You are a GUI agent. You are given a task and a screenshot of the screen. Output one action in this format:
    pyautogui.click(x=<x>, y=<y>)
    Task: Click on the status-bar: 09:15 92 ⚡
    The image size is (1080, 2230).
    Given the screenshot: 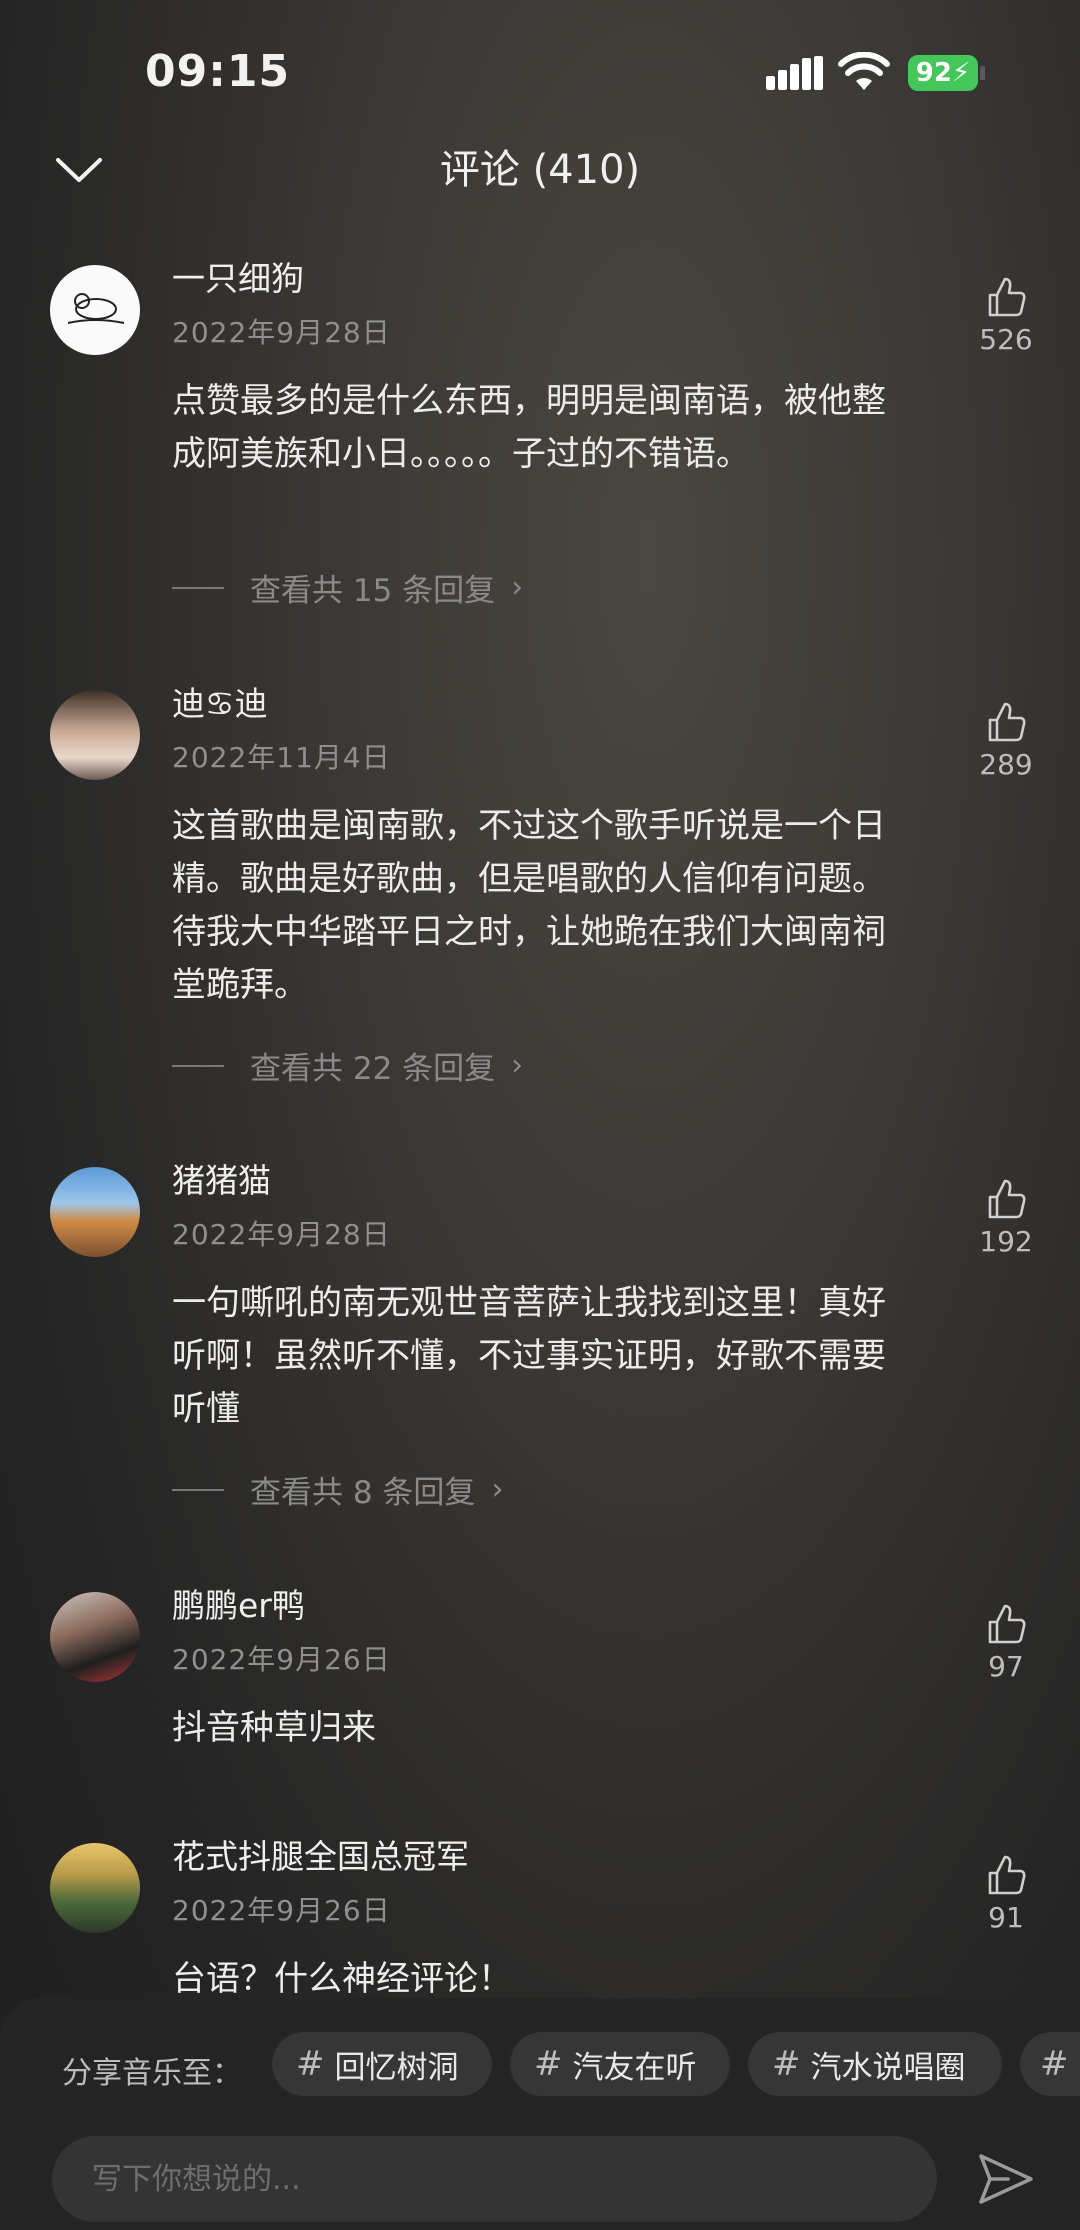 What is the action you would take?
    pyautogui.click(x=540, y=70)
    